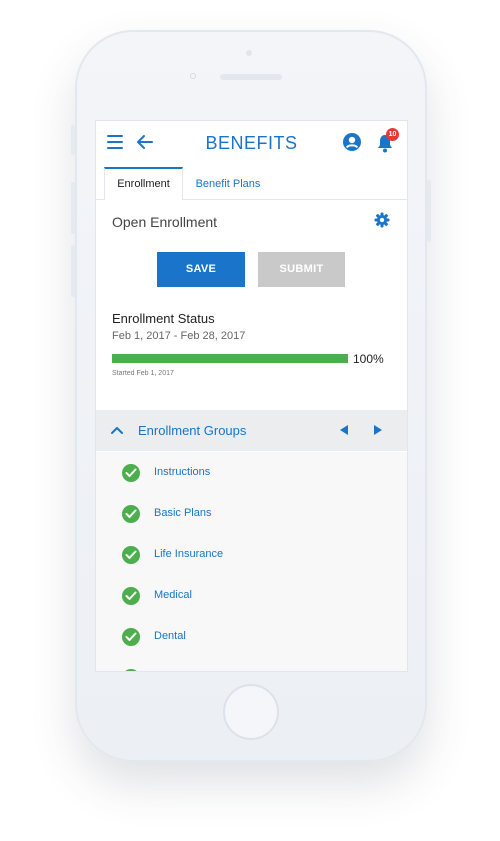 The width and height of the screenshot is (500, 841). Describe the element at coordinates (183, 513) in the screenshot. I see `group-label: Basic Plans` at that location.